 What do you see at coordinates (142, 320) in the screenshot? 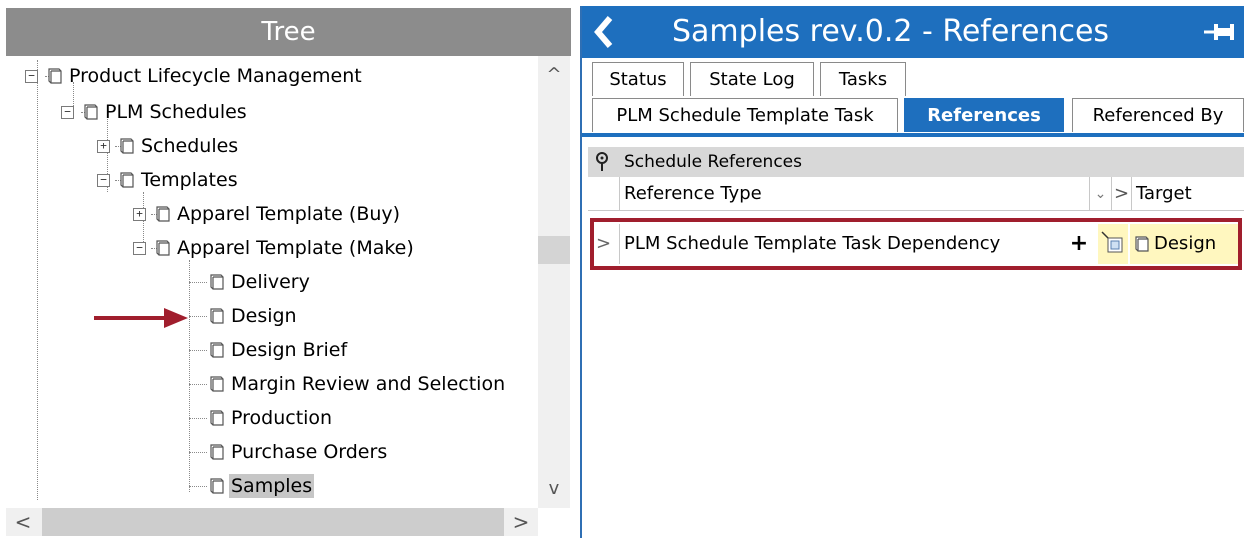
I see `annotation-arrow-icon` at bounding box center [142, 320].